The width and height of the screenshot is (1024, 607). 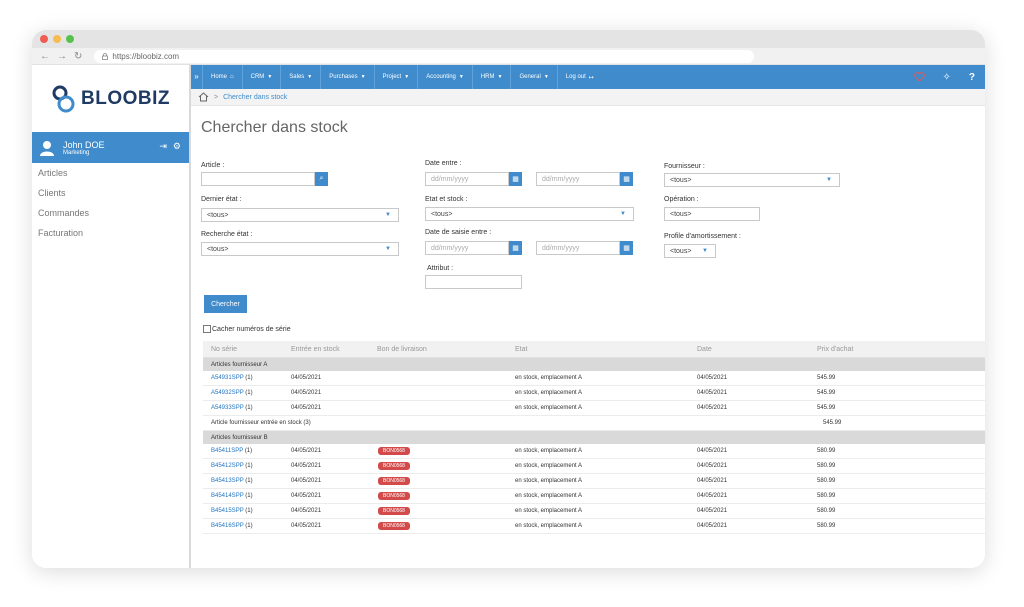 What do you see at coordinates (227, 526) in the screenshot?
I see `serial-link: B45416SPP` at bounding box center [227, 526].